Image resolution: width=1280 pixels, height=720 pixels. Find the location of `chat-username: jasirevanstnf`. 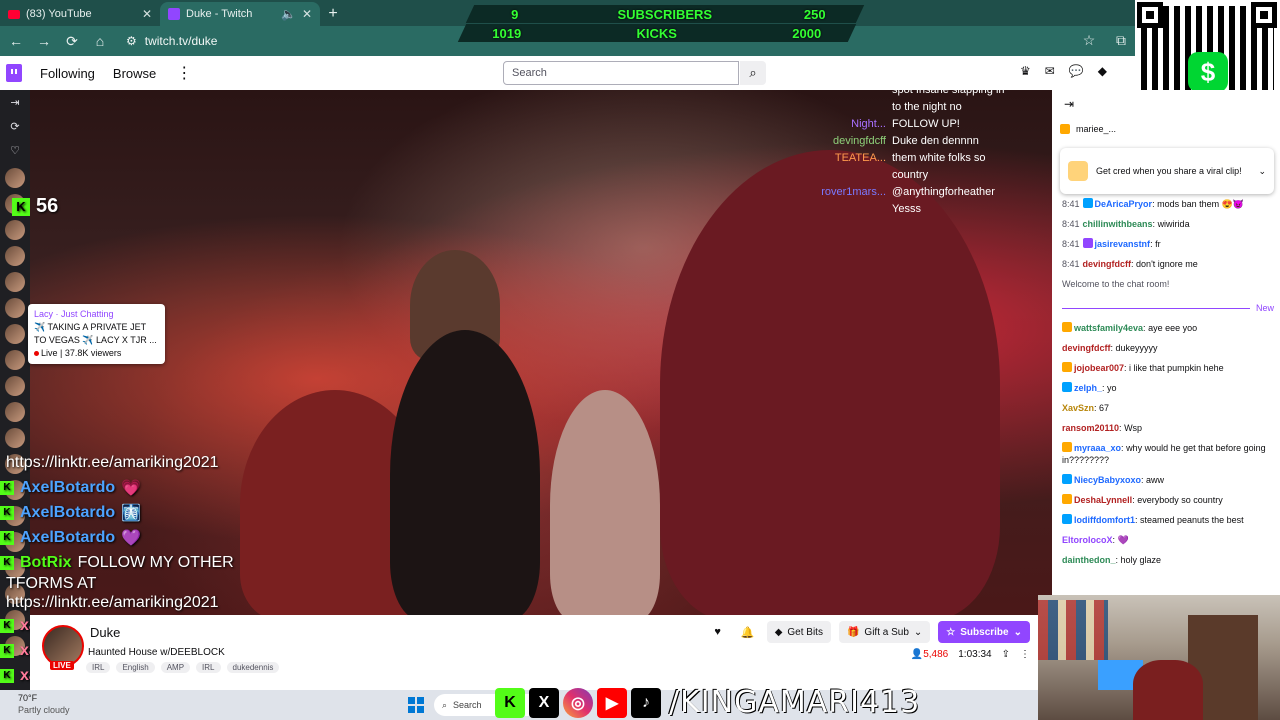

chat-username: jasirevanstnf is located at coordinates (1123, 244).